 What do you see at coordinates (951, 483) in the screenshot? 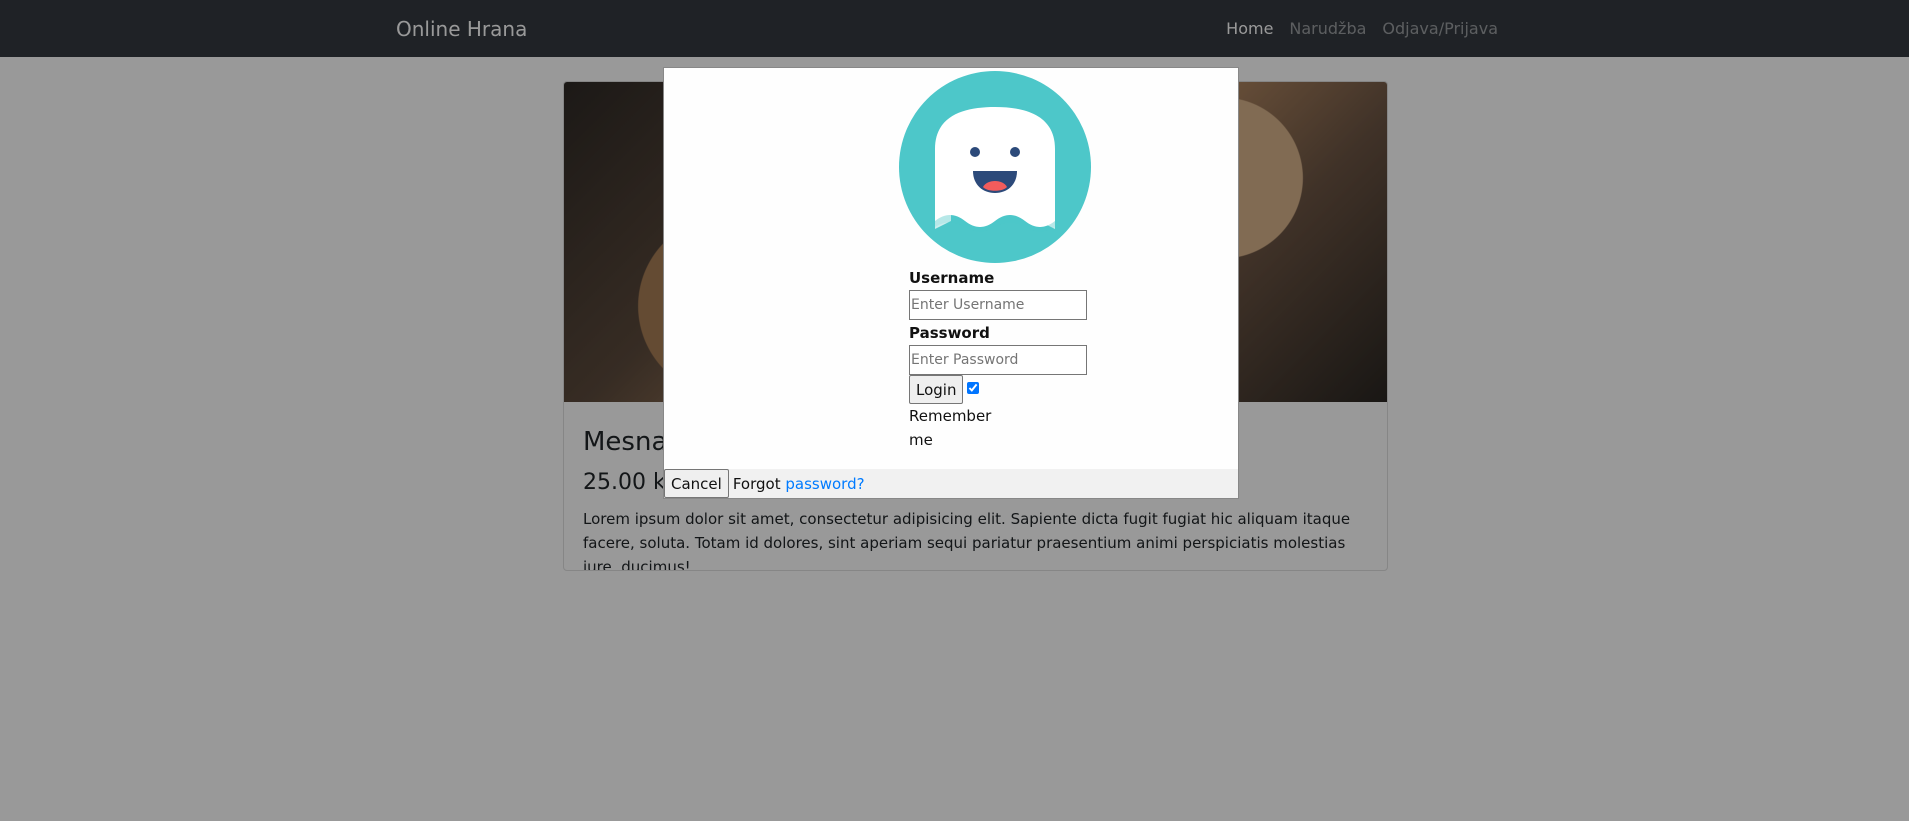
I see `modal-footer: Cancel Forgot password?` at bounding box center [951, 483].